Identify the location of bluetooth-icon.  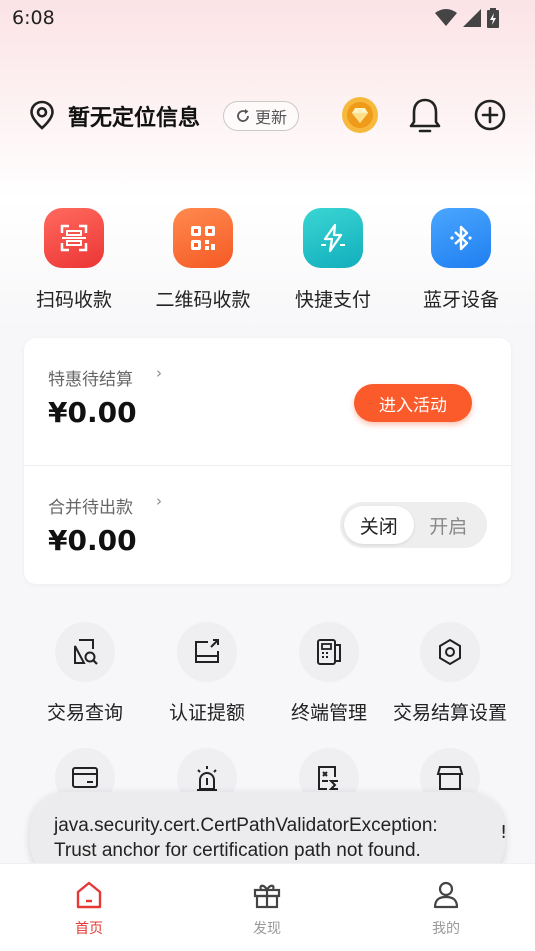
(461, 238).